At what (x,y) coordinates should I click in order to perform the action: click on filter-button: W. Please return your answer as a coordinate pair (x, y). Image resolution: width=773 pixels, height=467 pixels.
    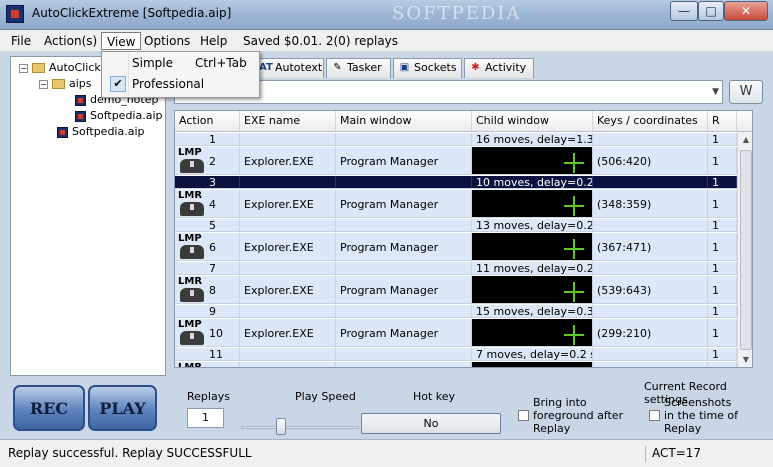
    Looking at the image, I should click on (746, 92).